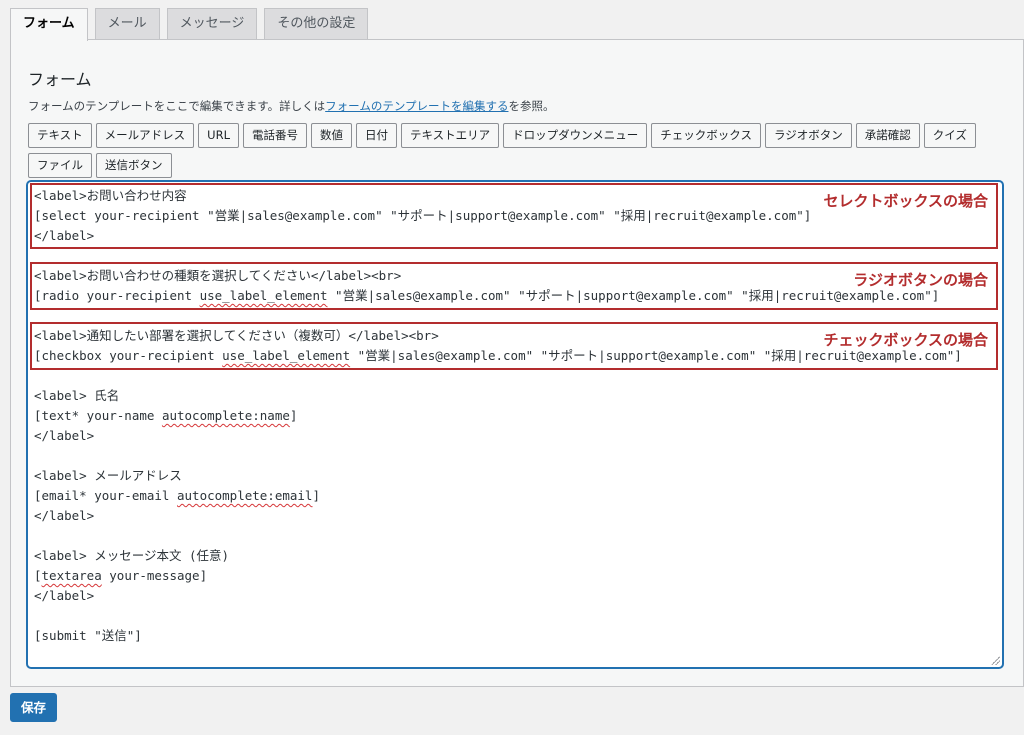  What do you see at coordinates (49, 24) in the screenshot?
I see `tab-form: フォーム` at bounding box center [49, 24].